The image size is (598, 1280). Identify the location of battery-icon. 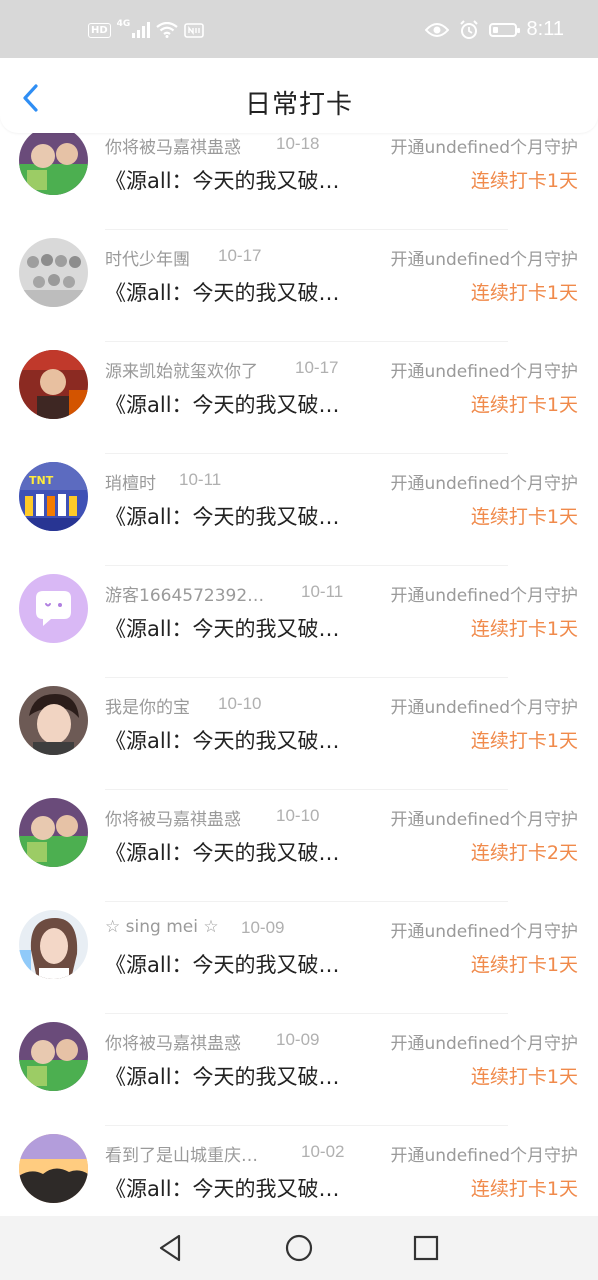
(504, 29).